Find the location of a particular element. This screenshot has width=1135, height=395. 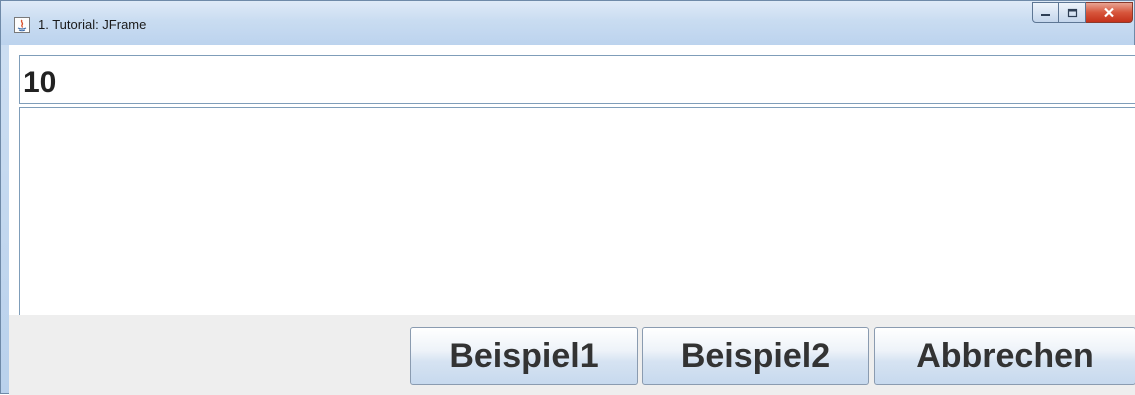

beispiel2-button: Beispiel2 is located at coordinates (755, 356).